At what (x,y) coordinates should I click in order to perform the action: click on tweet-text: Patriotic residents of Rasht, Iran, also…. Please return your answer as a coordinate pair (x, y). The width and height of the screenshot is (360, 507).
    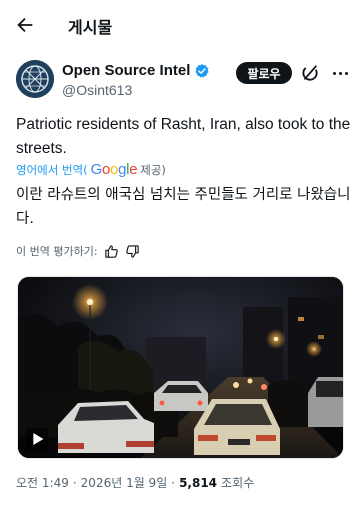
    Looking at the image, I should click on (183, 136).